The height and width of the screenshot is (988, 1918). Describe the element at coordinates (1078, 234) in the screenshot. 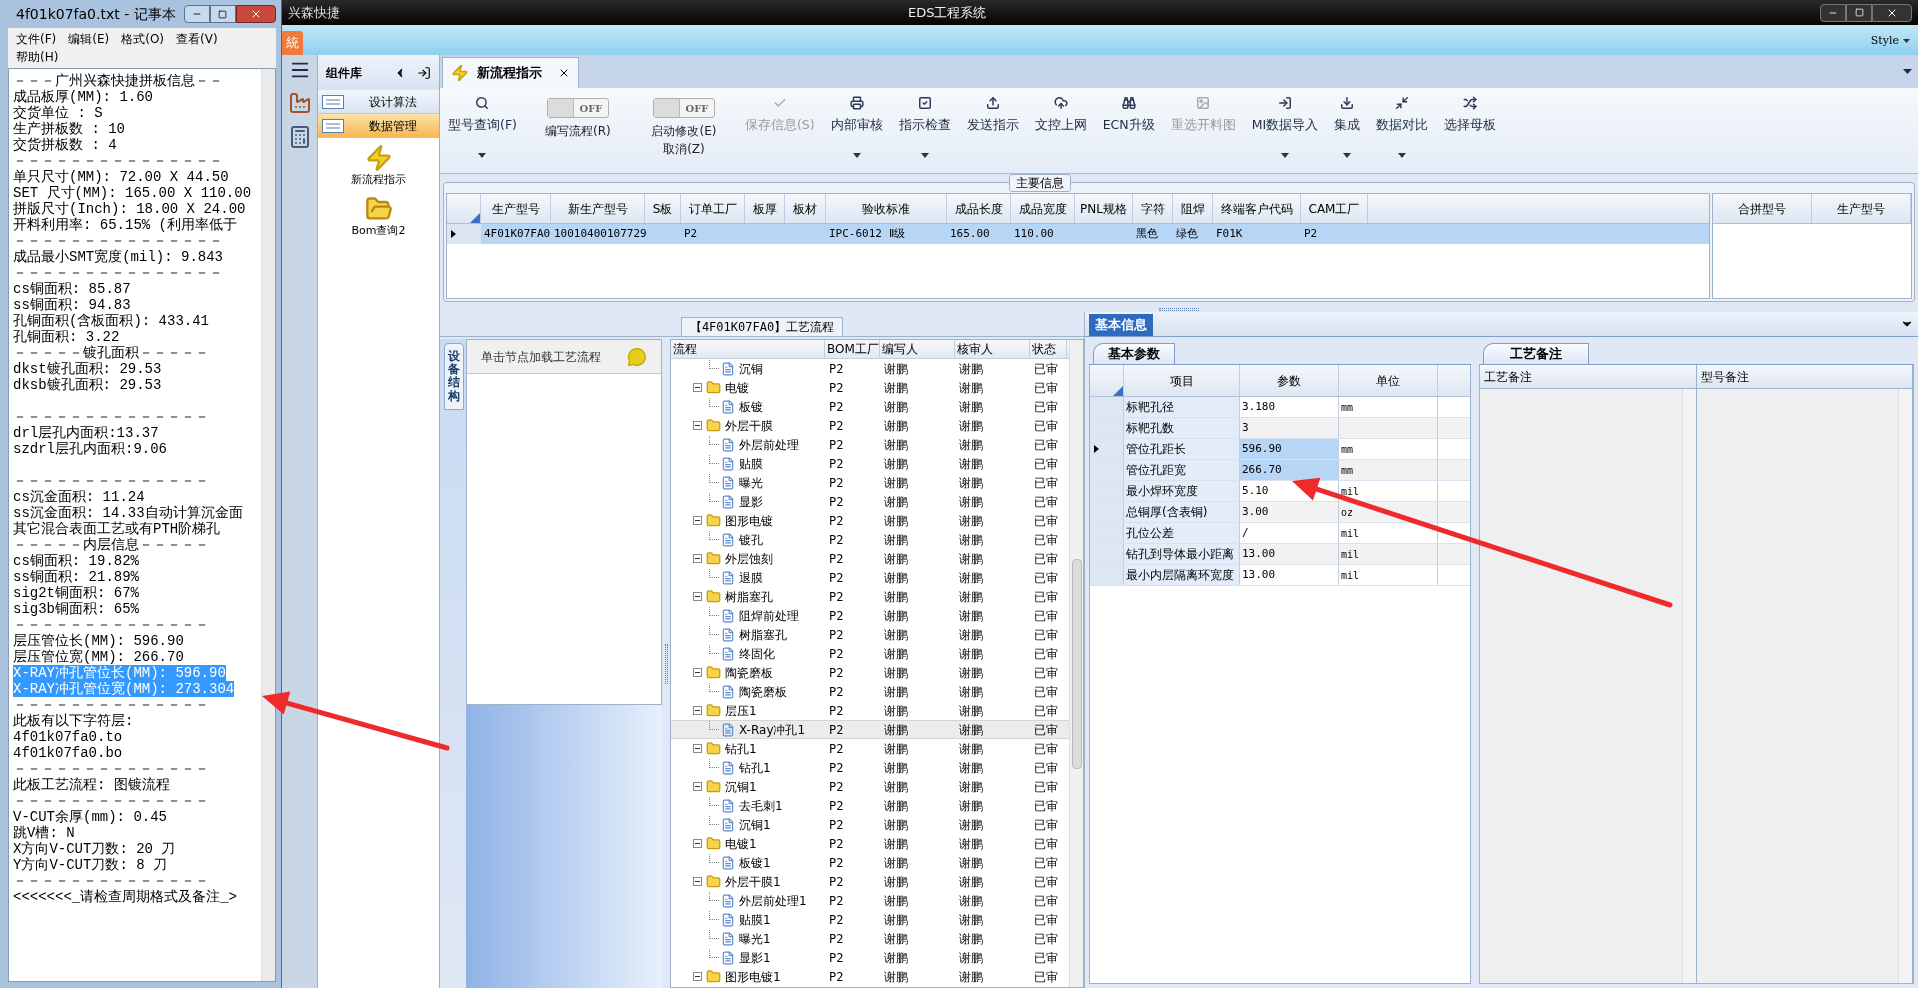

I see `table-row: 4F01K07FA0 10010400107729 P2 IPC-6012 Ⅱ级 165.00 110.00 黑色 绿色 F01K P2` at that location.